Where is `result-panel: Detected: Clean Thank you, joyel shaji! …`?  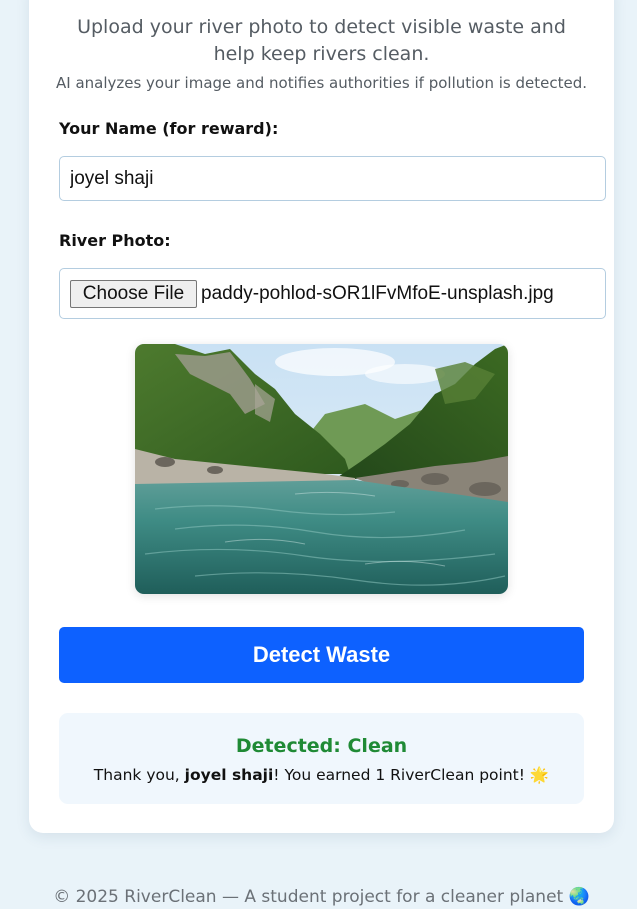
result-panel: Detected: Clean Thank you, joyel shaji! … is located at coordinates (321, 758).